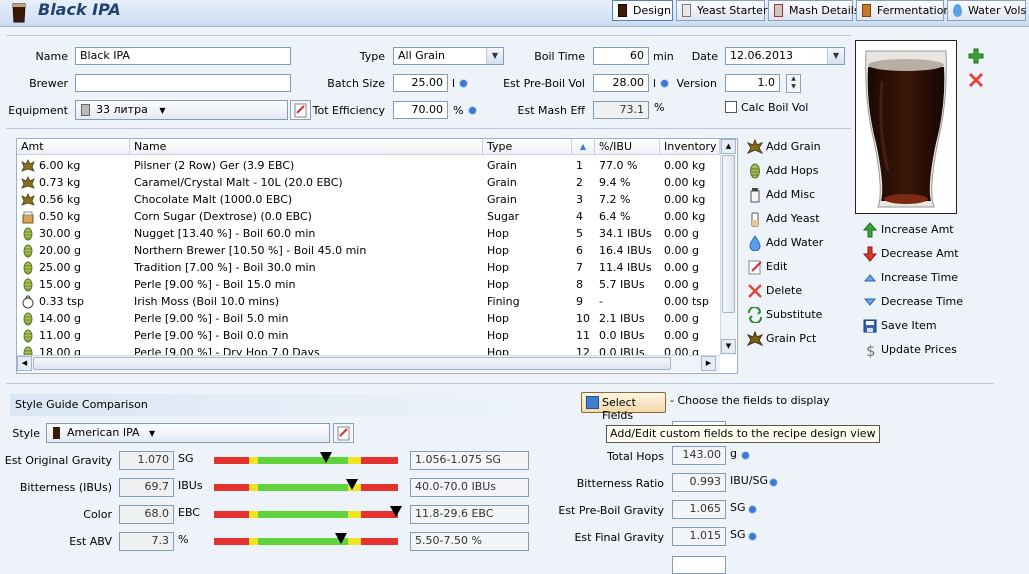 The image size is (1029, 574). I want to click on grid-vertical-scrollbar: ▲ ▼, so click(728, 247).